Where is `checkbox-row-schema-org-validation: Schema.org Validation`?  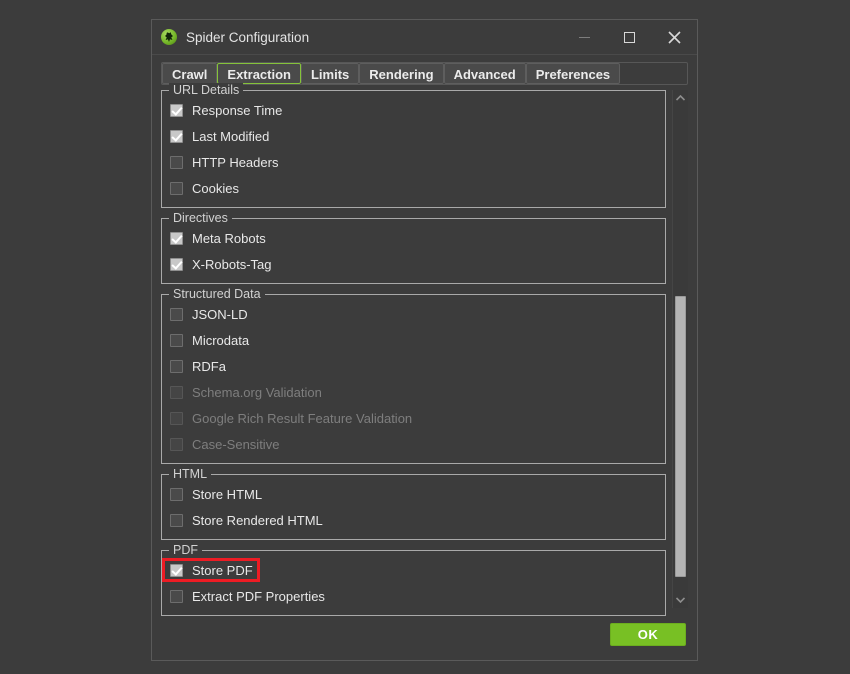
checkbox-row-schema-org-validation: Schema.org Validation is located at coordinates (413, 392).